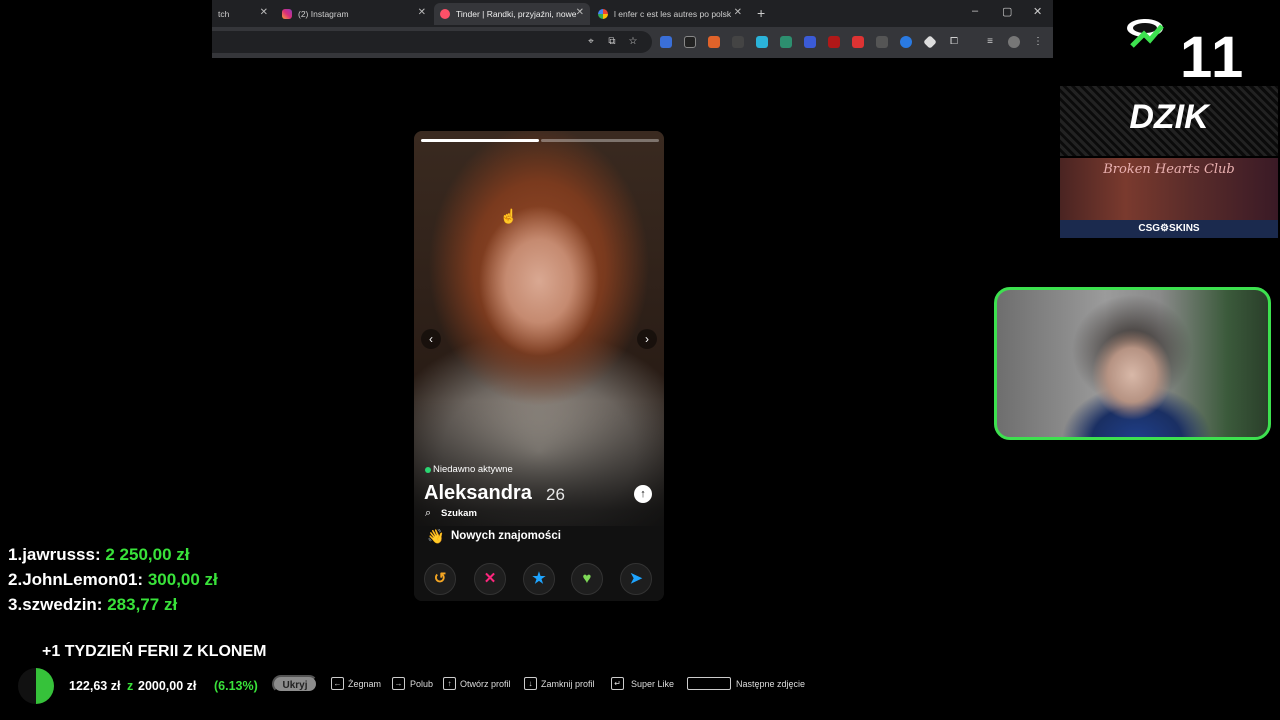 This screenshot has height=720, width=1280. Describe the element at coordinates (365, 684) in the screenshot. I see `shortcut-label: Żegnam` at that location.